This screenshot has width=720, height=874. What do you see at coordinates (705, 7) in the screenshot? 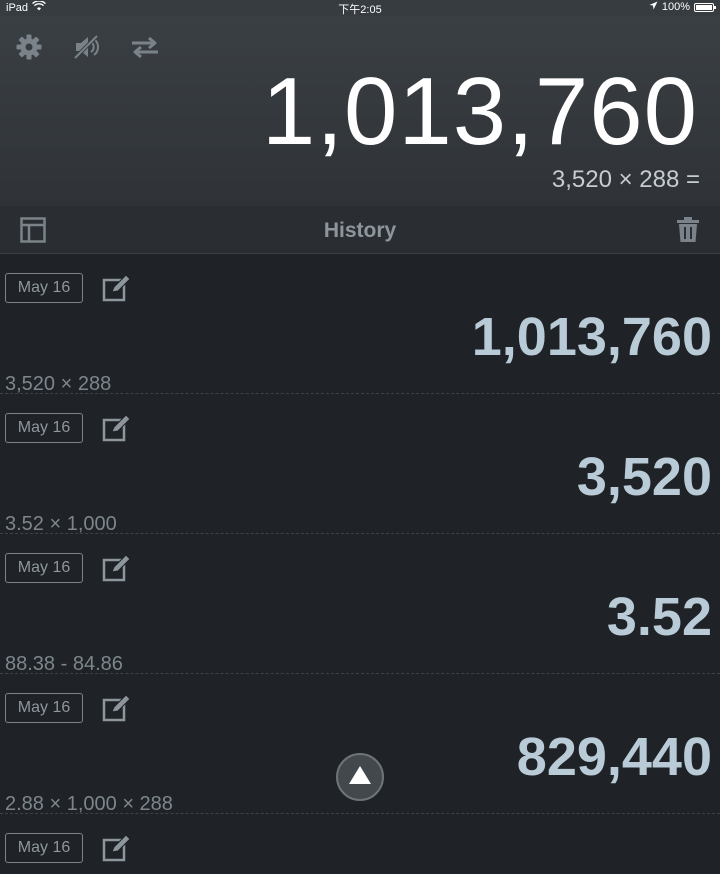
I see `battery-icon` at bounding box center [705, 7].